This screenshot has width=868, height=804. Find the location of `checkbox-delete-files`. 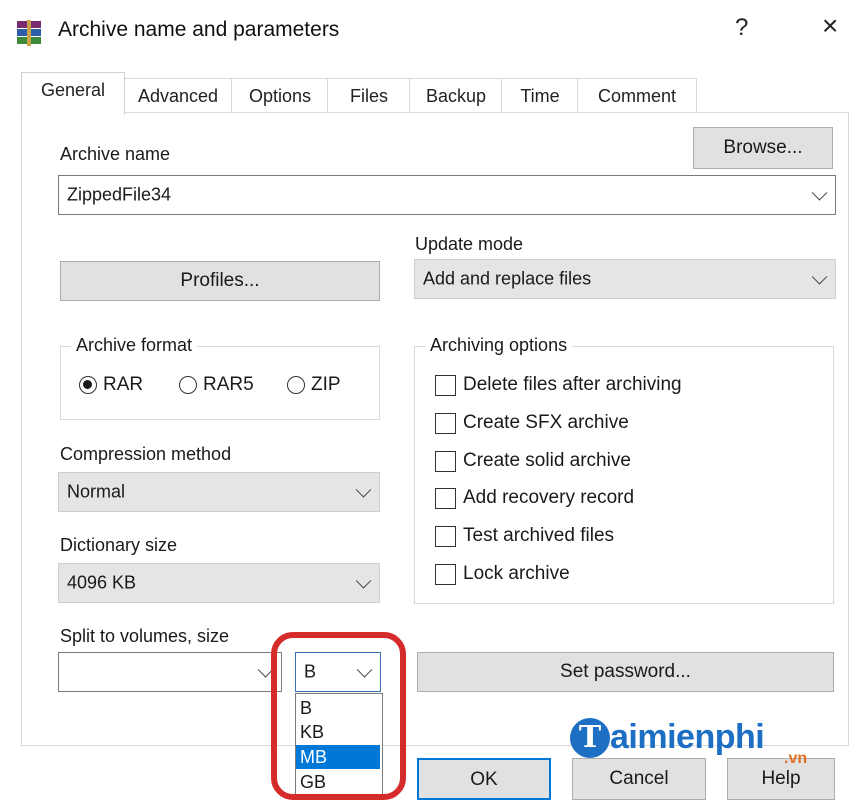

checkbox-delete-files is located at coordinates (445, 385).